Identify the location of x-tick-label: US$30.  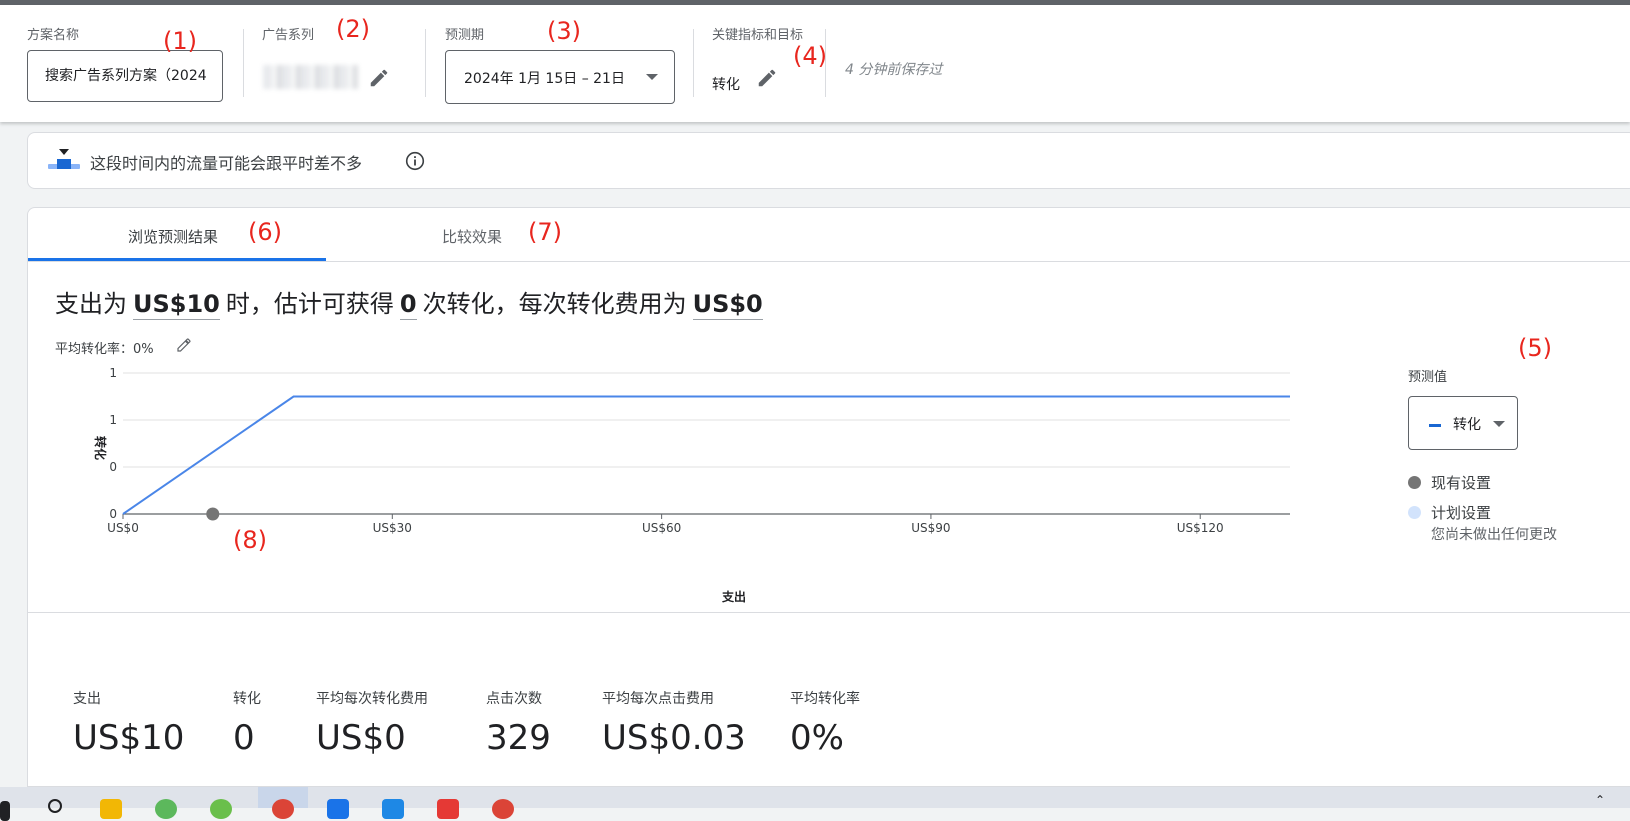
(392, 528).